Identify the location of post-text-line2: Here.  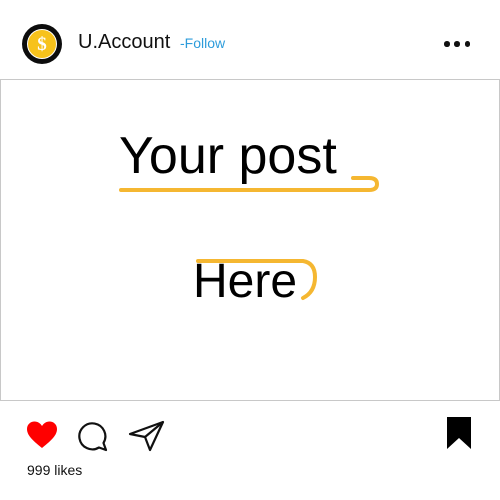
(245, 281).